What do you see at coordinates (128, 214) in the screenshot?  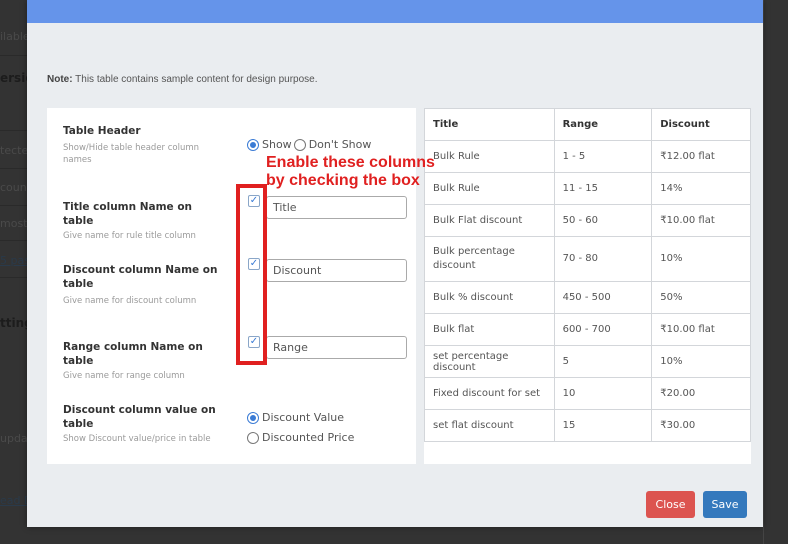 I see `setting-title: Title column Name on table` at bounding box center [128, 214].